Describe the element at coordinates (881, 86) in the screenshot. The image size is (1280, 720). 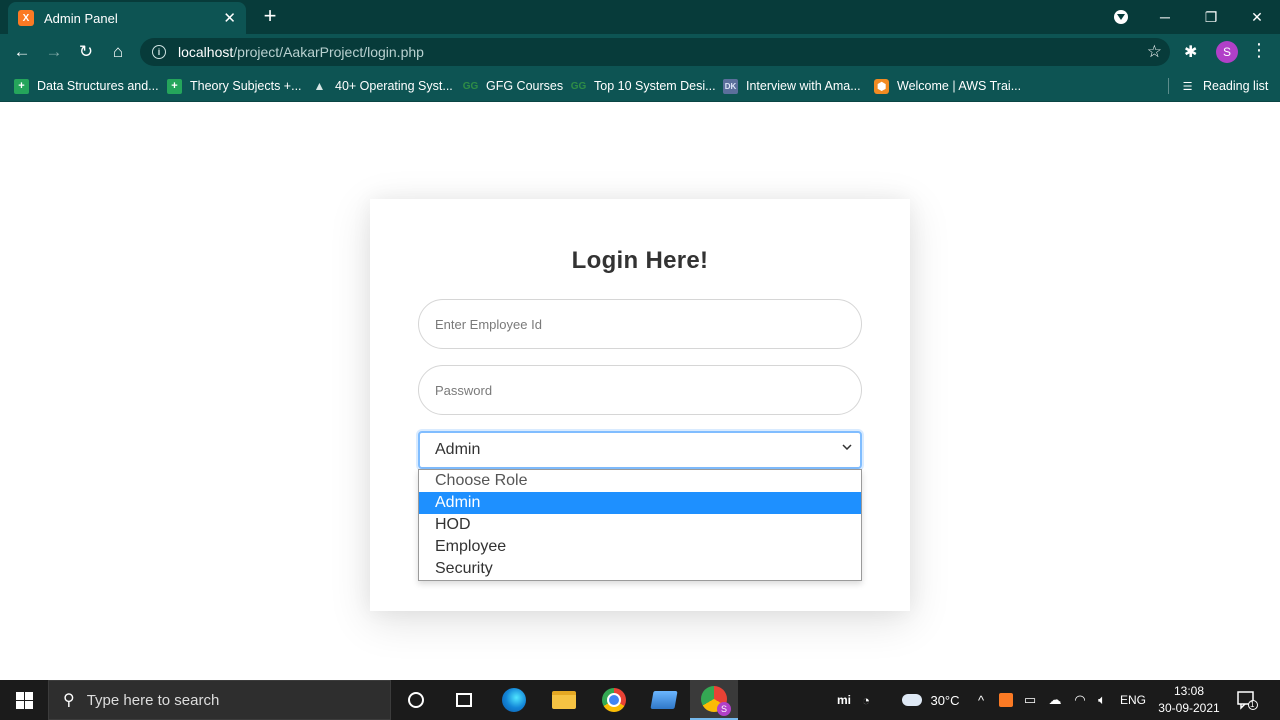
I see `aws-icon: ⬢` at that location.